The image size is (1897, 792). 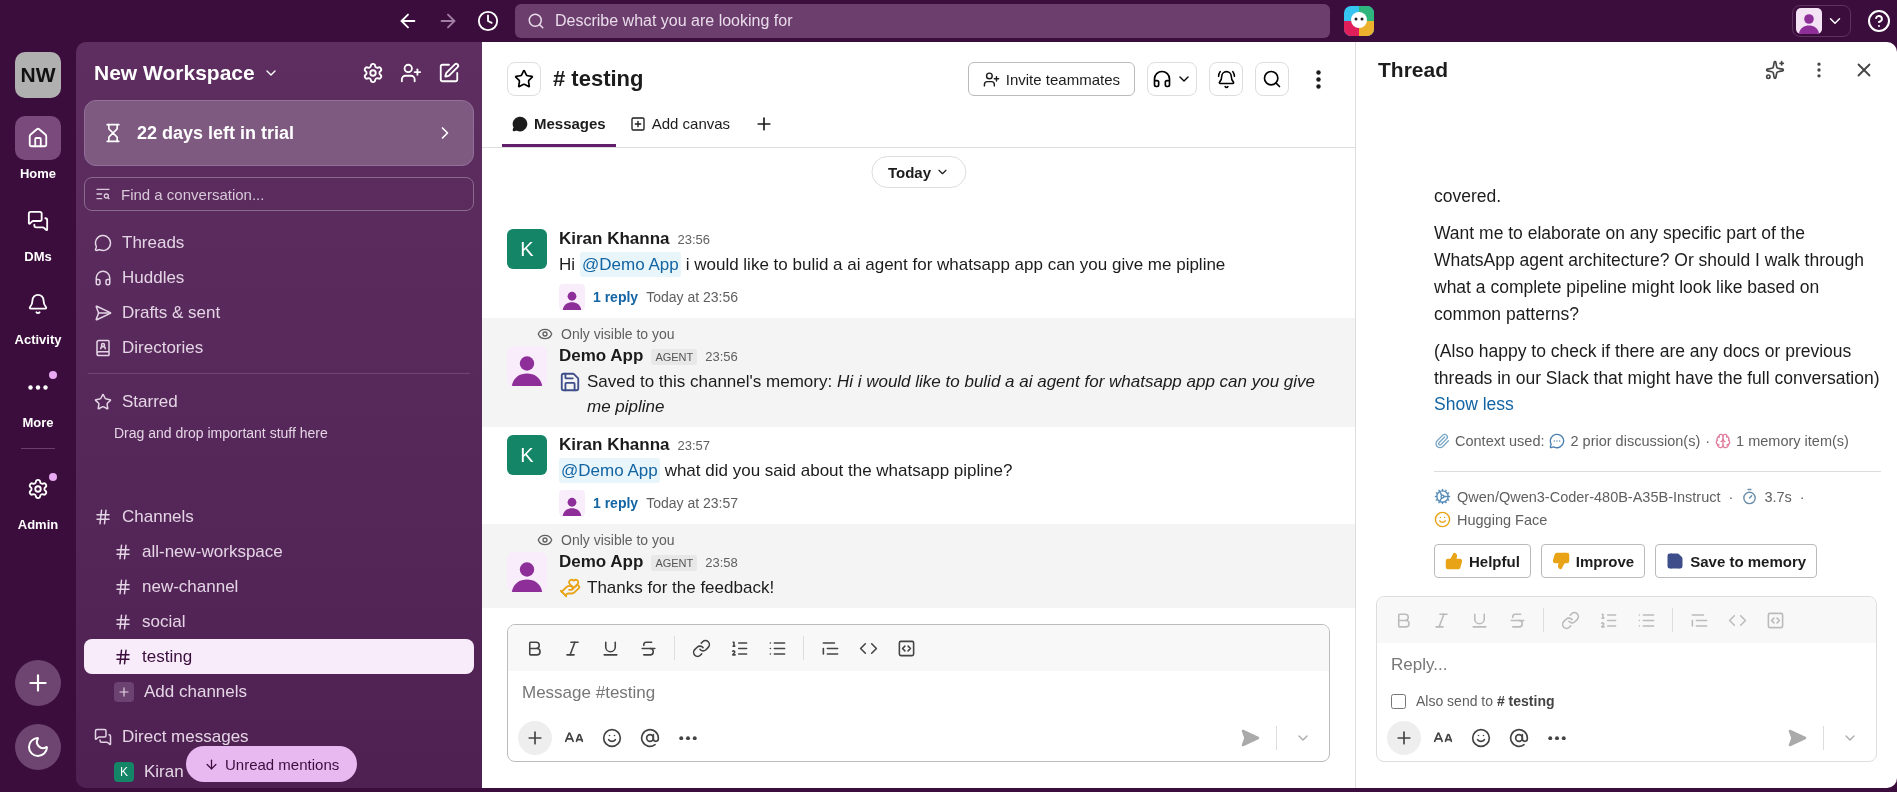 What do you see at coordinates (221, 433) in the screenshot?
I see `starred-hint: Drag and drop important stuff here` at bounding box center [221, 433].